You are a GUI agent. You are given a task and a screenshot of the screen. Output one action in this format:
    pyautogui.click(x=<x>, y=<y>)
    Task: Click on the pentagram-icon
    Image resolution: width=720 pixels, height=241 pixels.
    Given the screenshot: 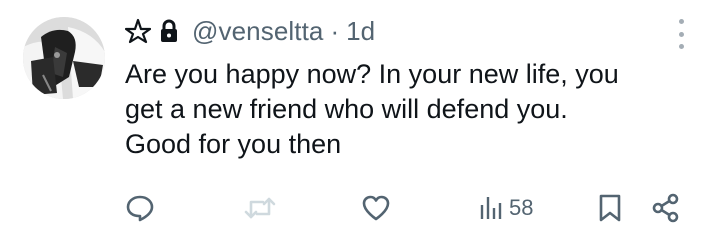 What is the action you would take?
    pyautogui.click(x=138, y=31)
    